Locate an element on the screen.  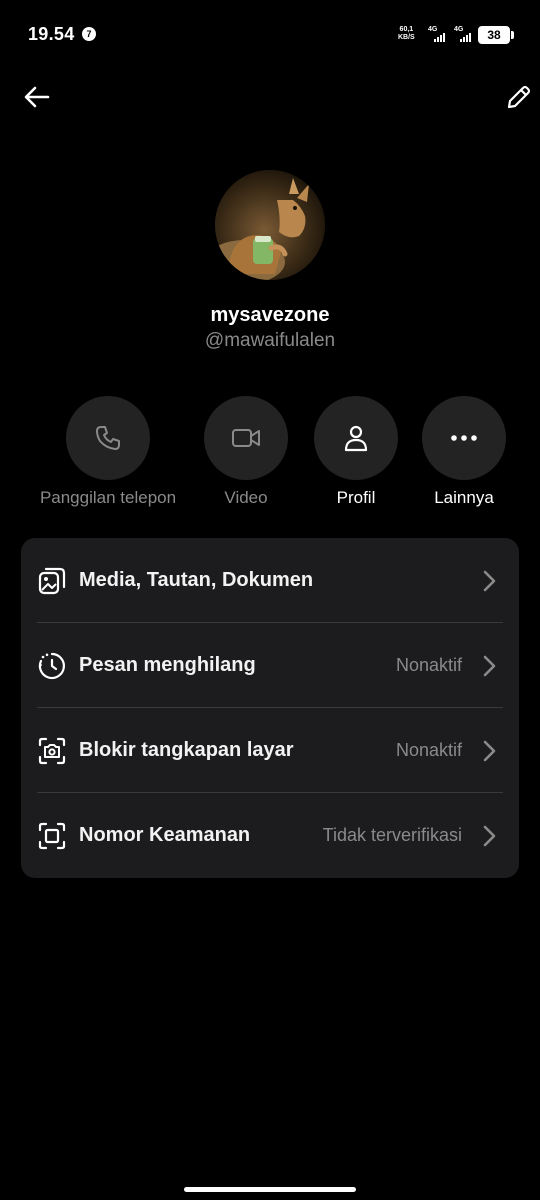
video-call-button: Video is located at coordinates (246, 452).